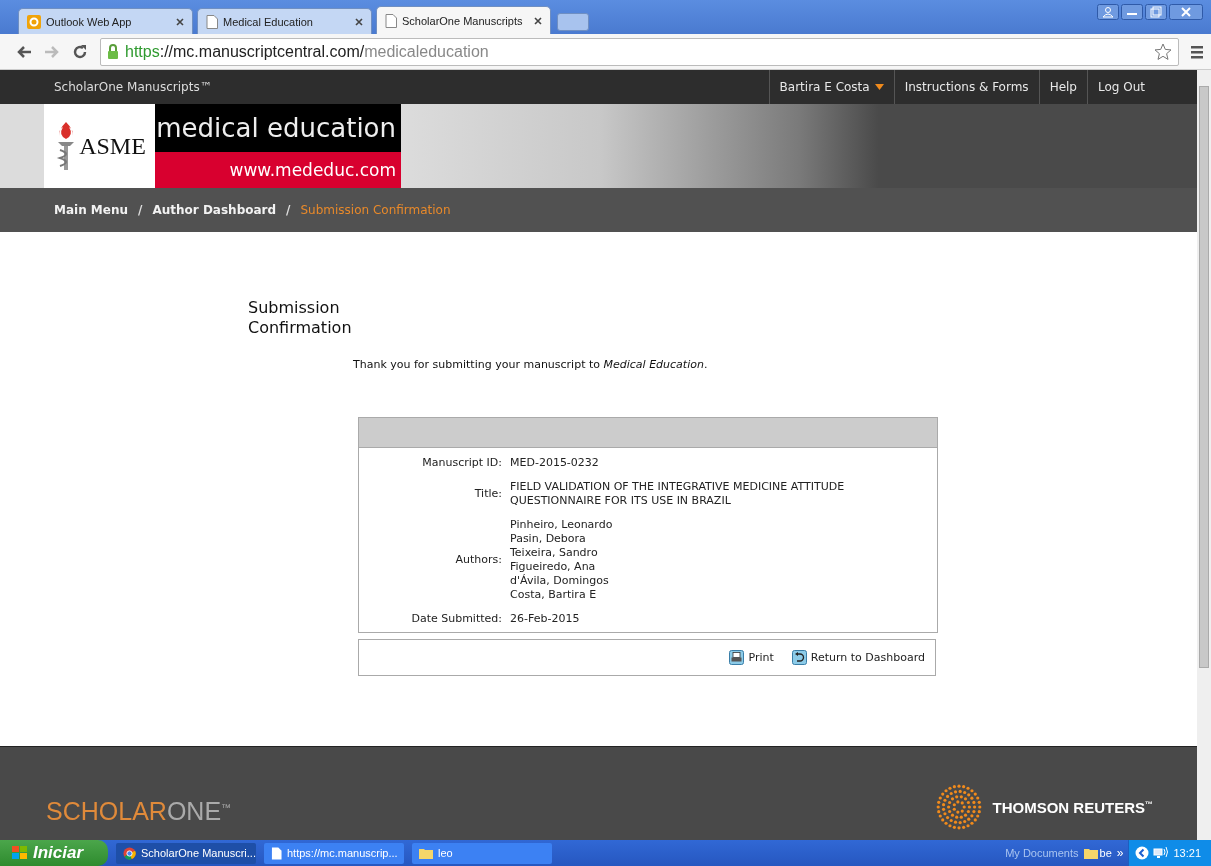  I want to click on field-value: 26-Feb-2015, so click(545, 619).